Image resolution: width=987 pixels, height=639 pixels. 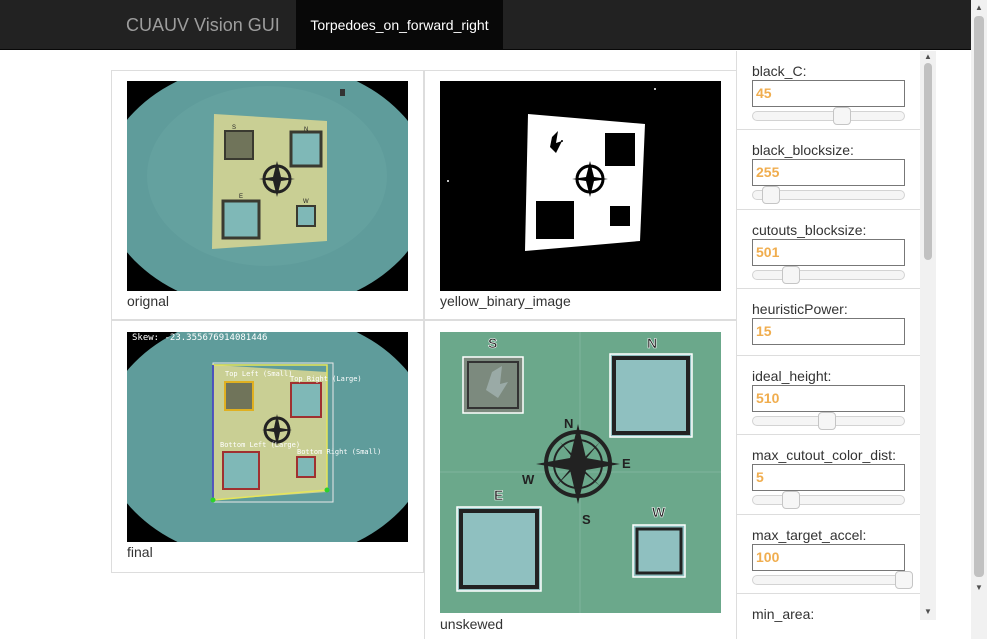 I want to click on param-heuristic-power: heuristicPower: 15, so click(x=828, y=322).